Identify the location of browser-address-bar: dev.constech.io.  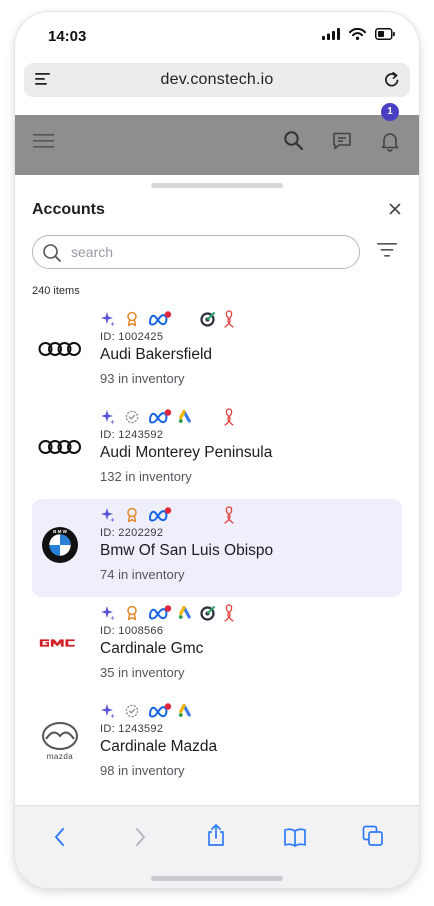
(217, 80).